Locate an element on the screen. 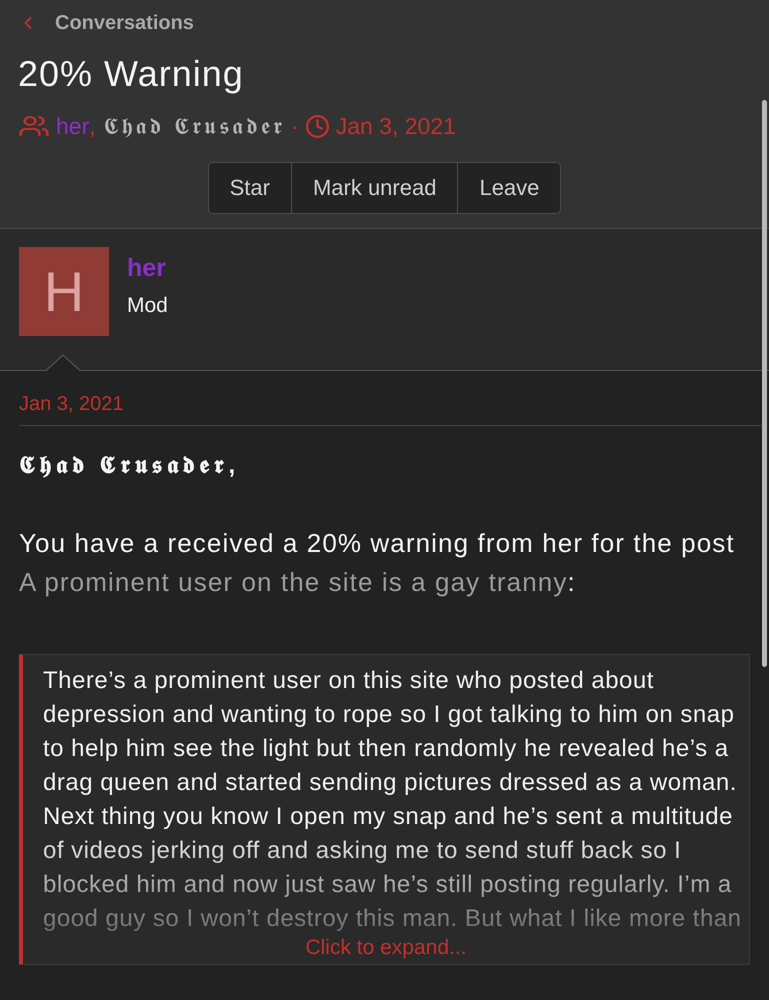  greeting-text: 𝕮𝖍𝖆𝖉 𝕮𝖗𝖚𝖘𝖆𝖉𝖊𝖗, is located at coordinates (130, 466).